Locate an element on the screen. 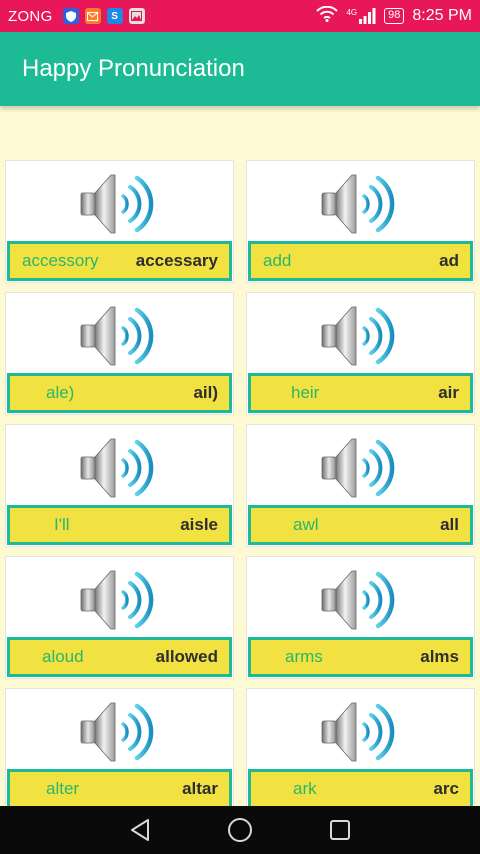 This screenshot has width=480, height=854. word-pair: ark arc is located at coordinates (360, 789).